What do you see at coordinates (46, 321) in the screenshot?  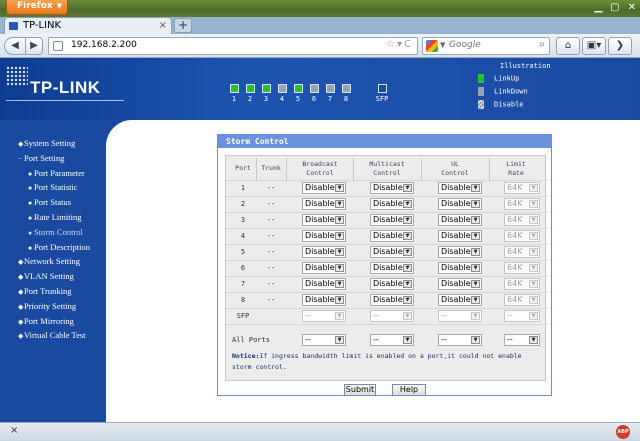 I see `sidebar-item-port-mirroring: ◆Port Mirroring` at bounding box center [46, 321].